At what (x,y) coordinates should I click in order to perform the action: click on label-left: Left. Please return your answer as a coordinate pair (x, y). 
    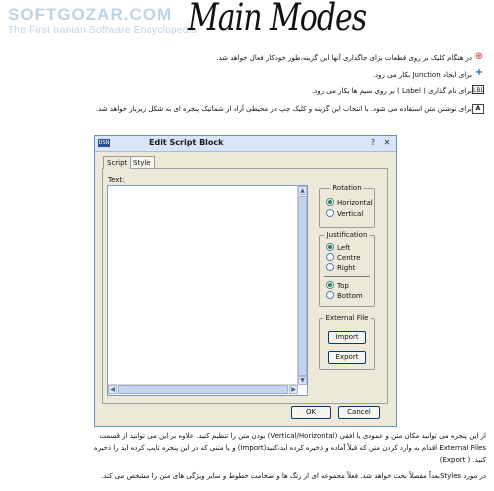
    Looking at the image, I should click on (344, 248).